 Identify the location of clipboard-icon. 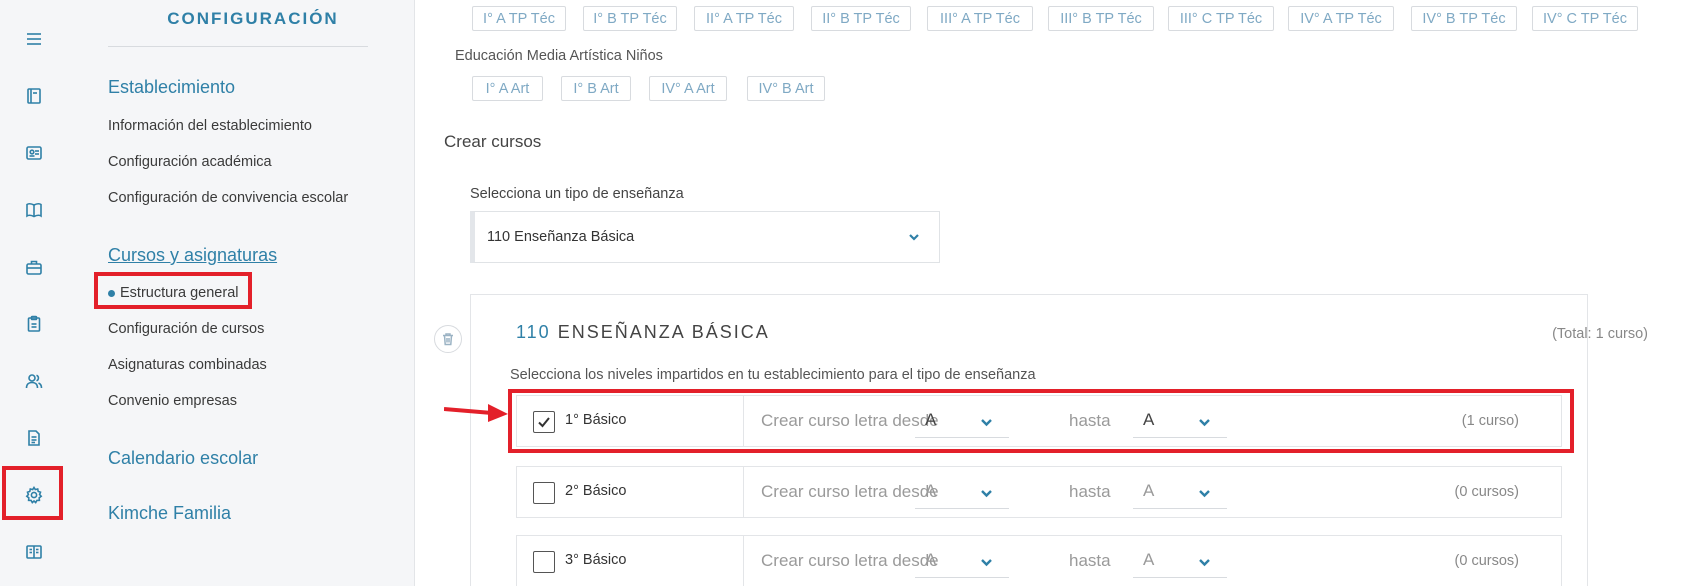
(34, 324).